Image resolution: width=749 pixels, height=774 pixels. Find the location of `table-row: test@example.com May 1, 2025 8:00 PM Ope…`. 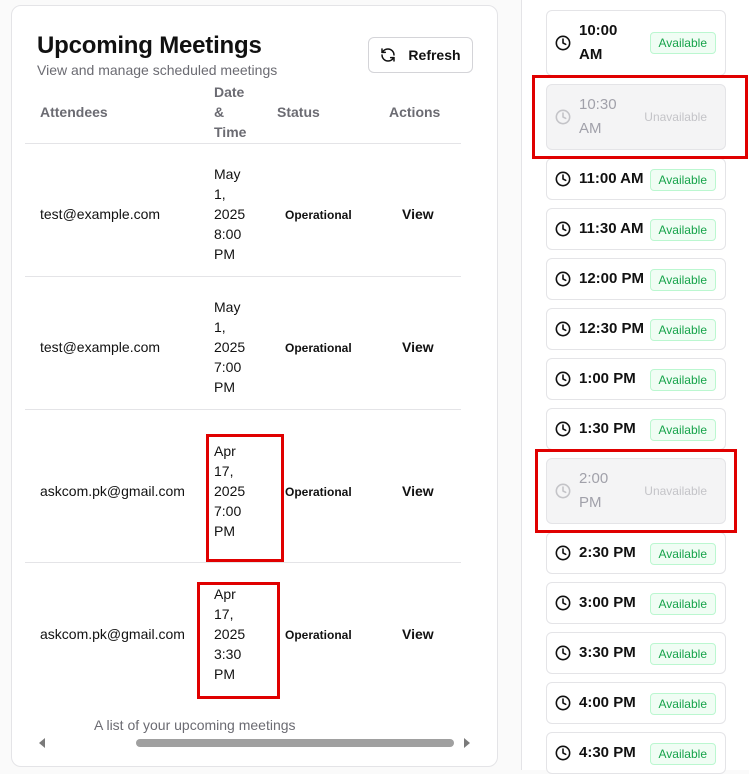

table-row: test@example.com May 1, 2025 8:00 PM Ope… is located at coordinates (243, 210).